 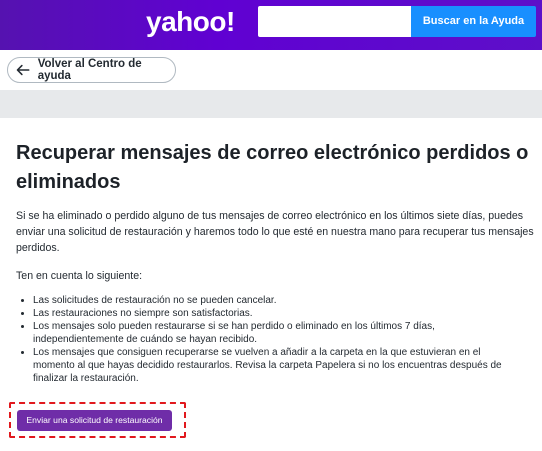 What do you see at coordinates (473, 21) in the screenshot?
I see `help-search-button: Buscar en la Ayuda` at bounding box center [473, 21].